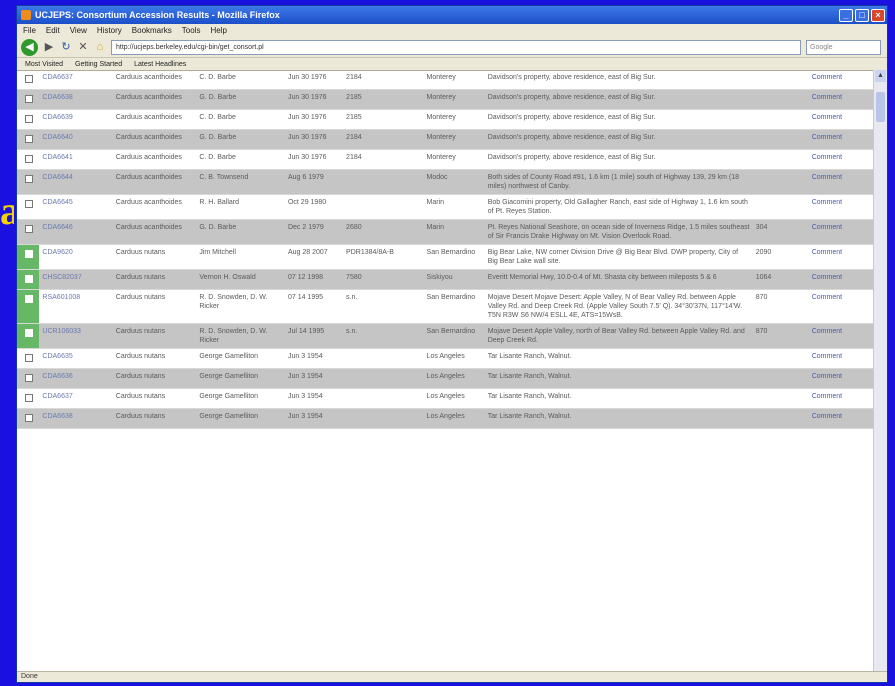  What do you see at coordinates (454, 257) in the screenshot?
I see `county-cell: San Bernardino` at bounding box center [454, 257].